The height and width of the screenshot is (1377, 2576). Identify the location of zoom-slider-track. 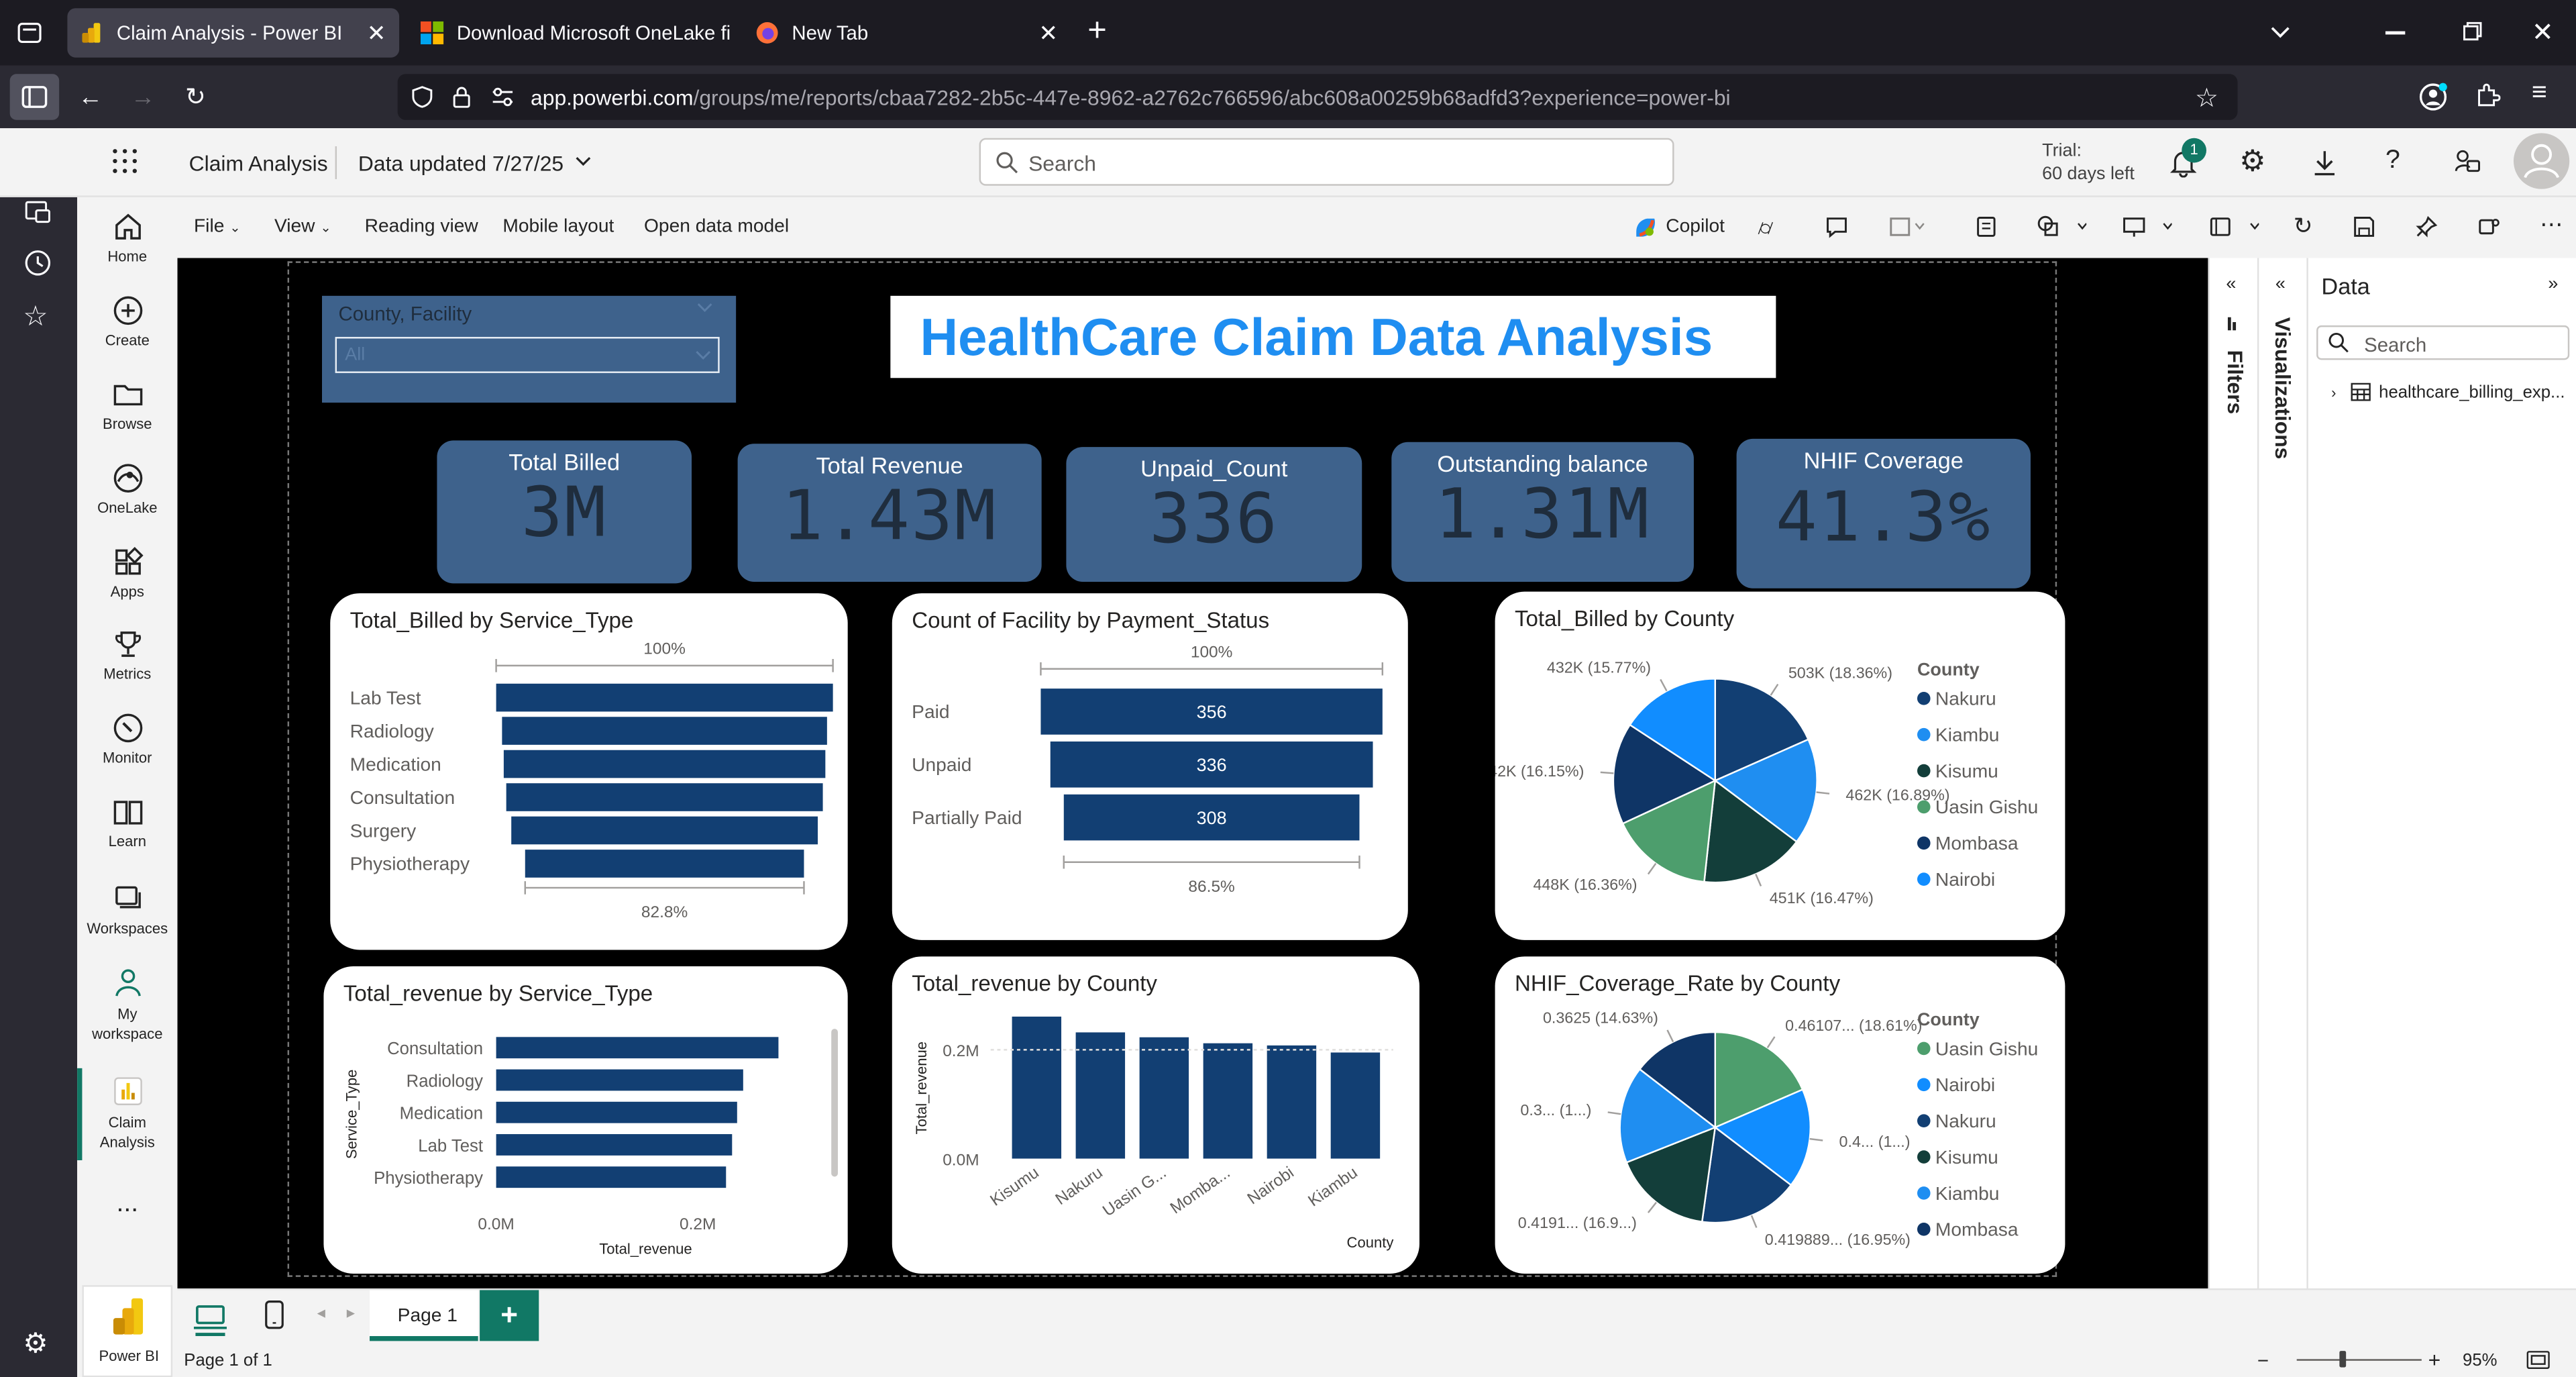
(2359, 1360).